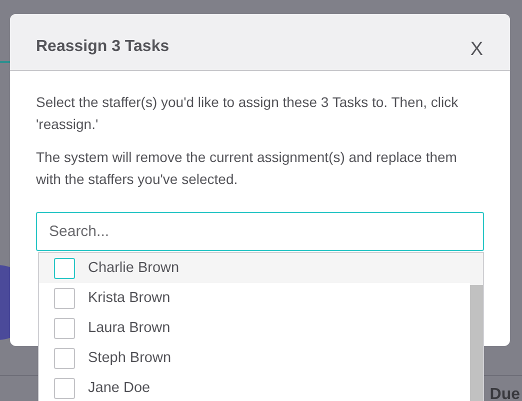  Describe the element at coordinates (476, 50) in the screenshot. I see `close-button: X` at that location.